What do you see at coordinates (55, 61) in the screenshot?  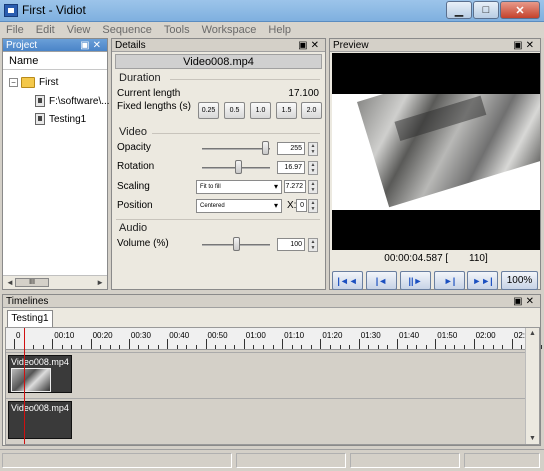 I see `project-column-header: Name` at bounding box center [55, 61].